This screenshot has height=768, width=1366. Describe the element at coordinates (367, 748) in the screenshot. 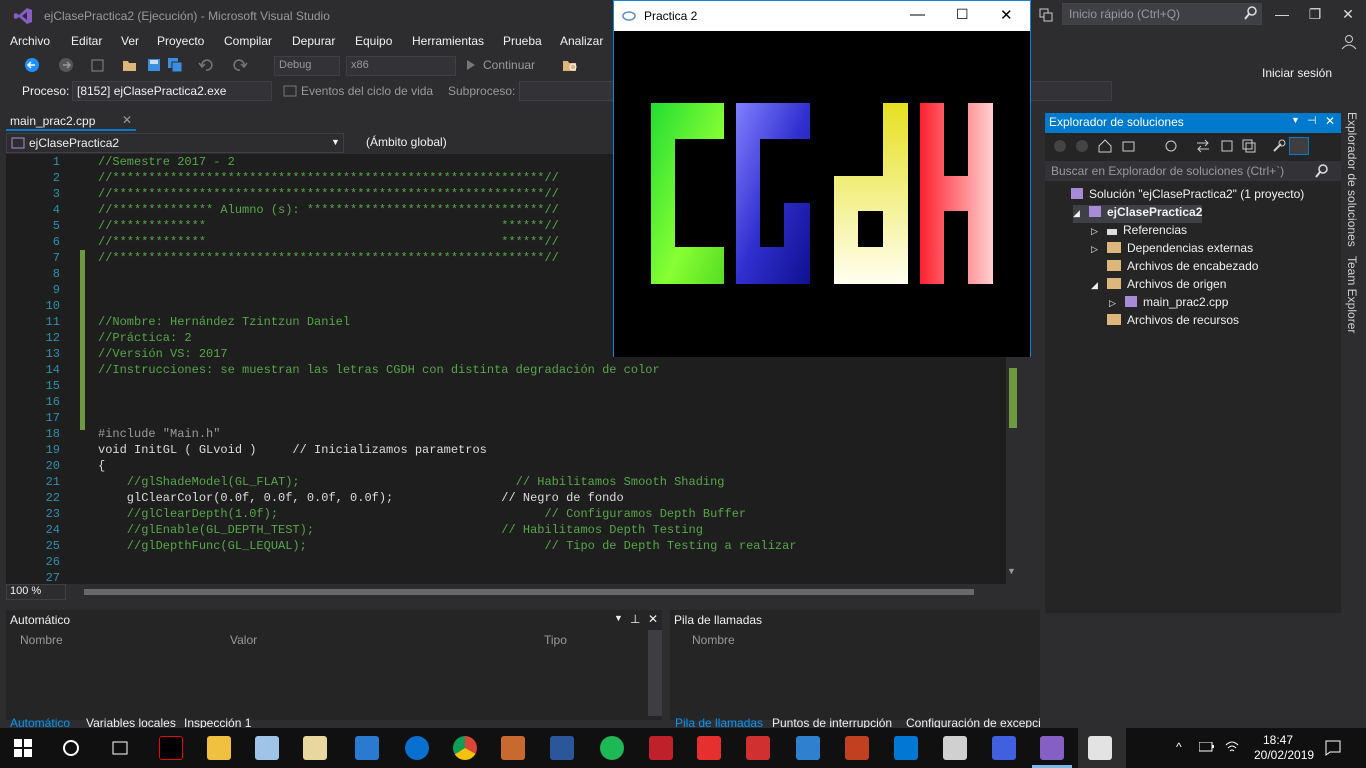

I see `control-panel-icon` at that location.